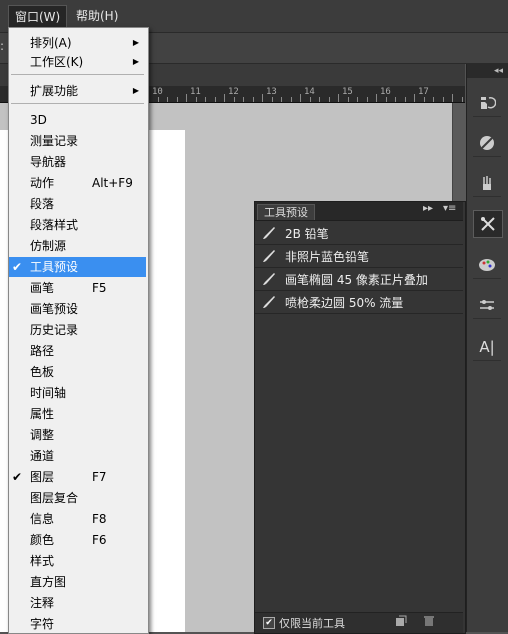  Describe the element at coordinates (77, 288) in the screenshot. I see `menu-item: 画笔 F5` at that location.